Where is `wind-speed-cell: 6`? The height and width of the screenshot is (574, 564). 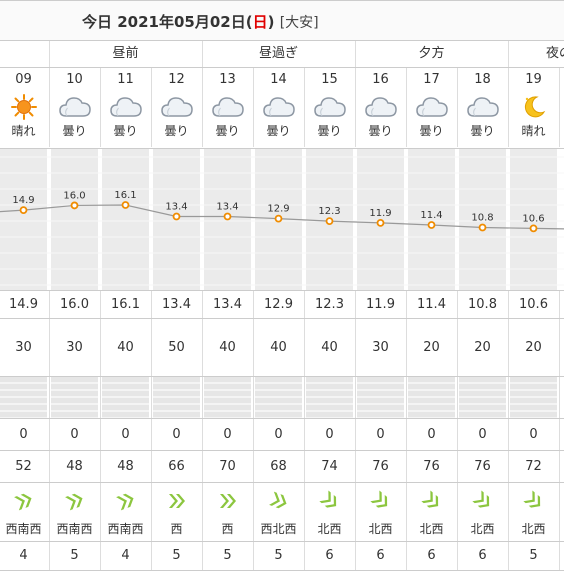 wind-speed-cell: 6 is located at coordinates (482, 555).